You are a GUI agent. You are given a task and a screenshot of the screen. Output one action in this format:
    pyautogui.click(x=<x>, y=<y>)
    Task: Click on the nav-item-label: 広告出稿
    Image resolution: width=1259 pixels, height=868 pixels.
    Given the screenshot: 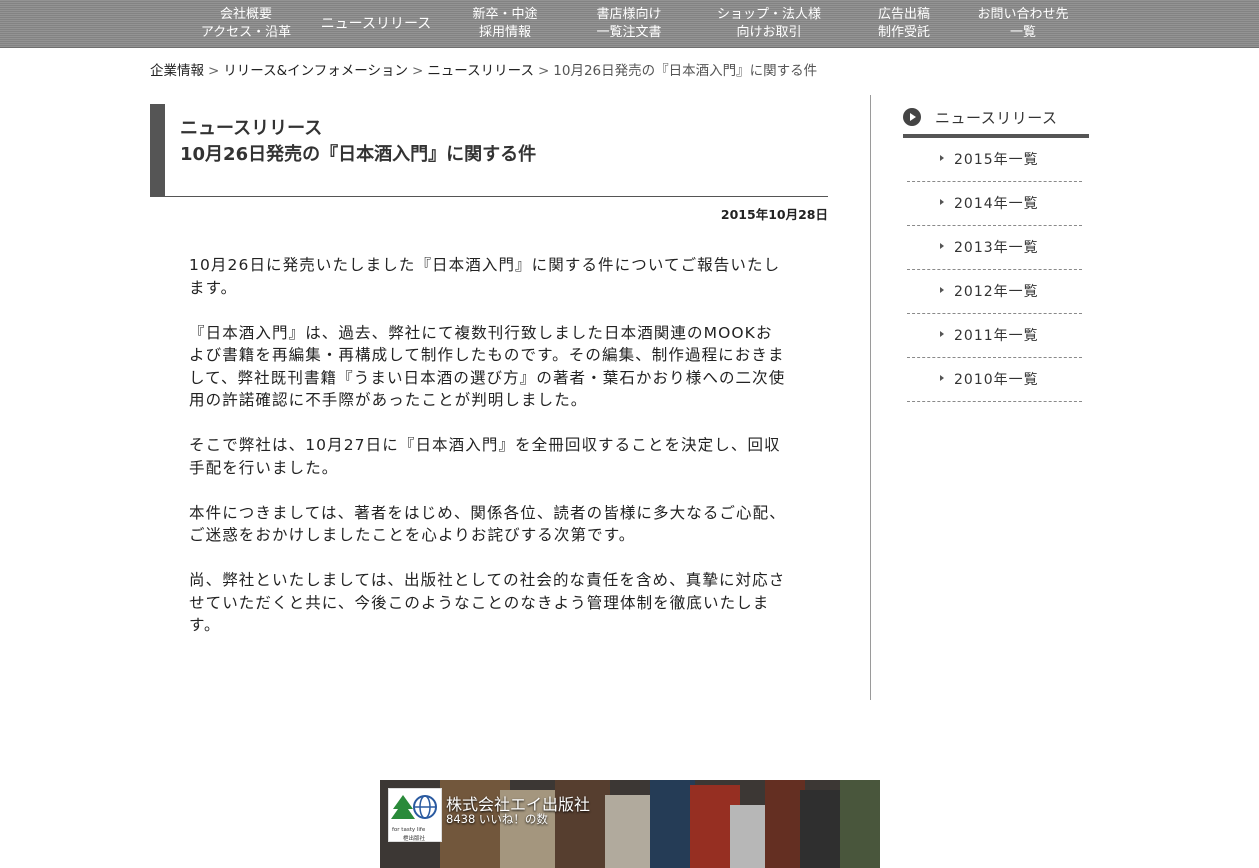 What is the action you would take?
    pyautogui.click(x=903, y=14)
    